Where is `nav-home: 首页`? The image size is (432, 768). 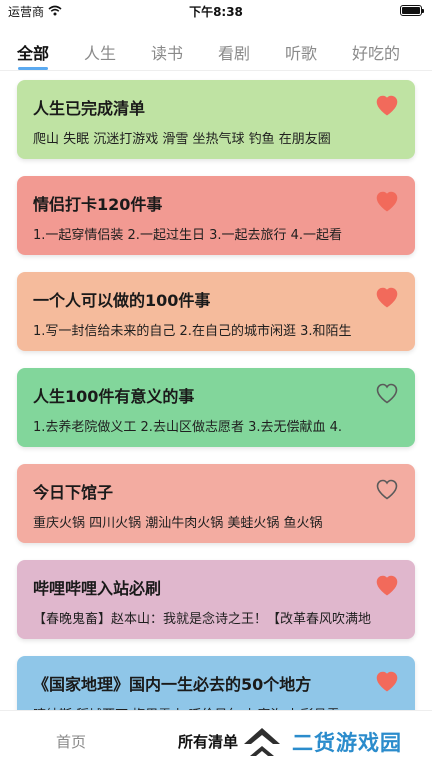
nav-home: 首页 is located at coordinates (71, 741).